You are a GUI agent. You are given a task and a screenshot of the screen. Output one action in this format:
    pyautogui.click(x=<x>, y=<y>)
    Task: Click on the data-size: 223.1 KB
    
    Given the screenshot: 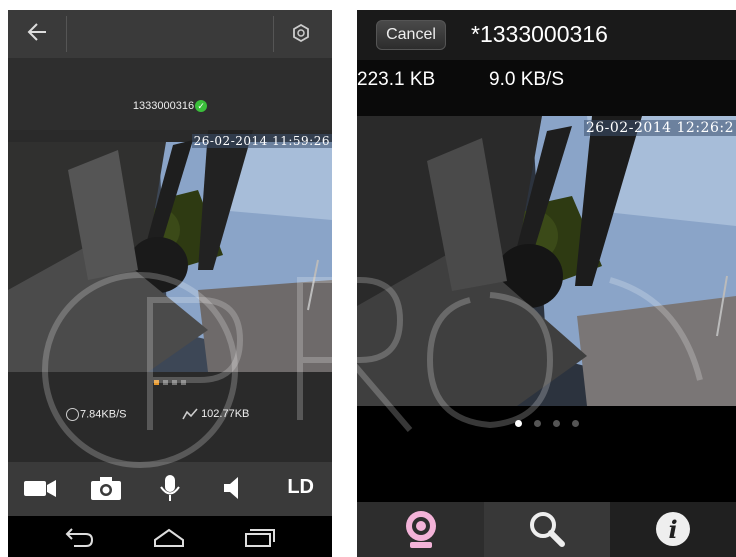 What is the action you would take?
    pyautogui.click(x=396, y=79)
    